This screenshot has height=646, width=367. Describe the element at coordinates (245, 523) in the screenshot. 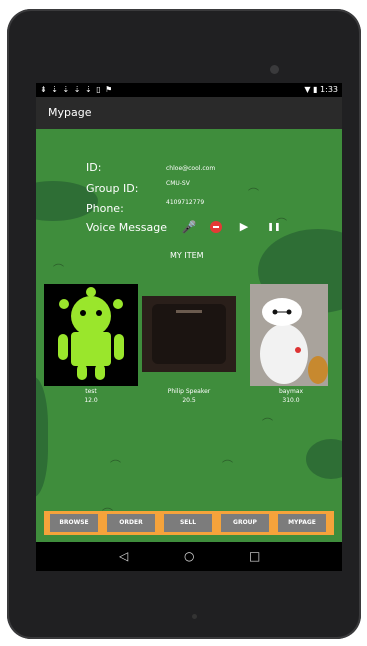

I see `tab-group: GROUP` at that location.